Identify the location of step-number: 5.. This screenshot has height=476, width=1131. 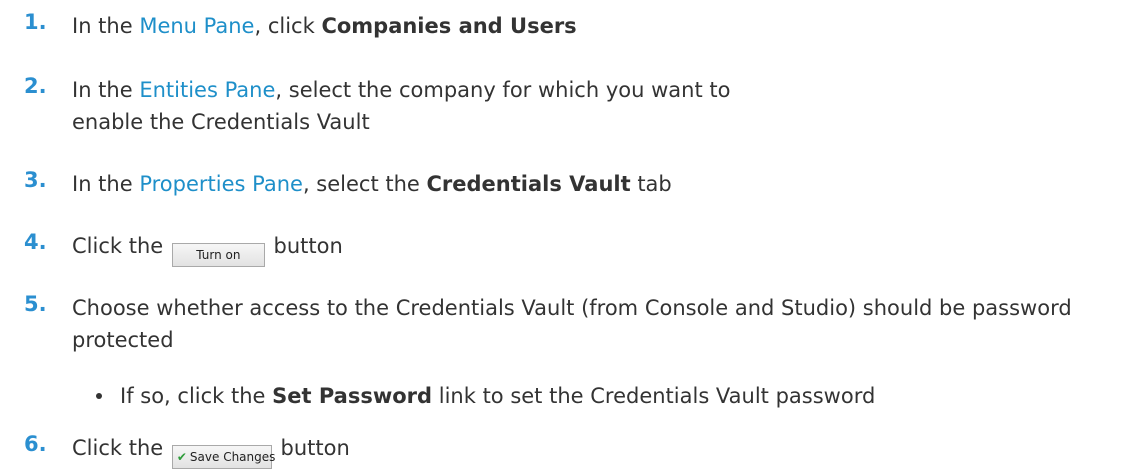
(35, 304).